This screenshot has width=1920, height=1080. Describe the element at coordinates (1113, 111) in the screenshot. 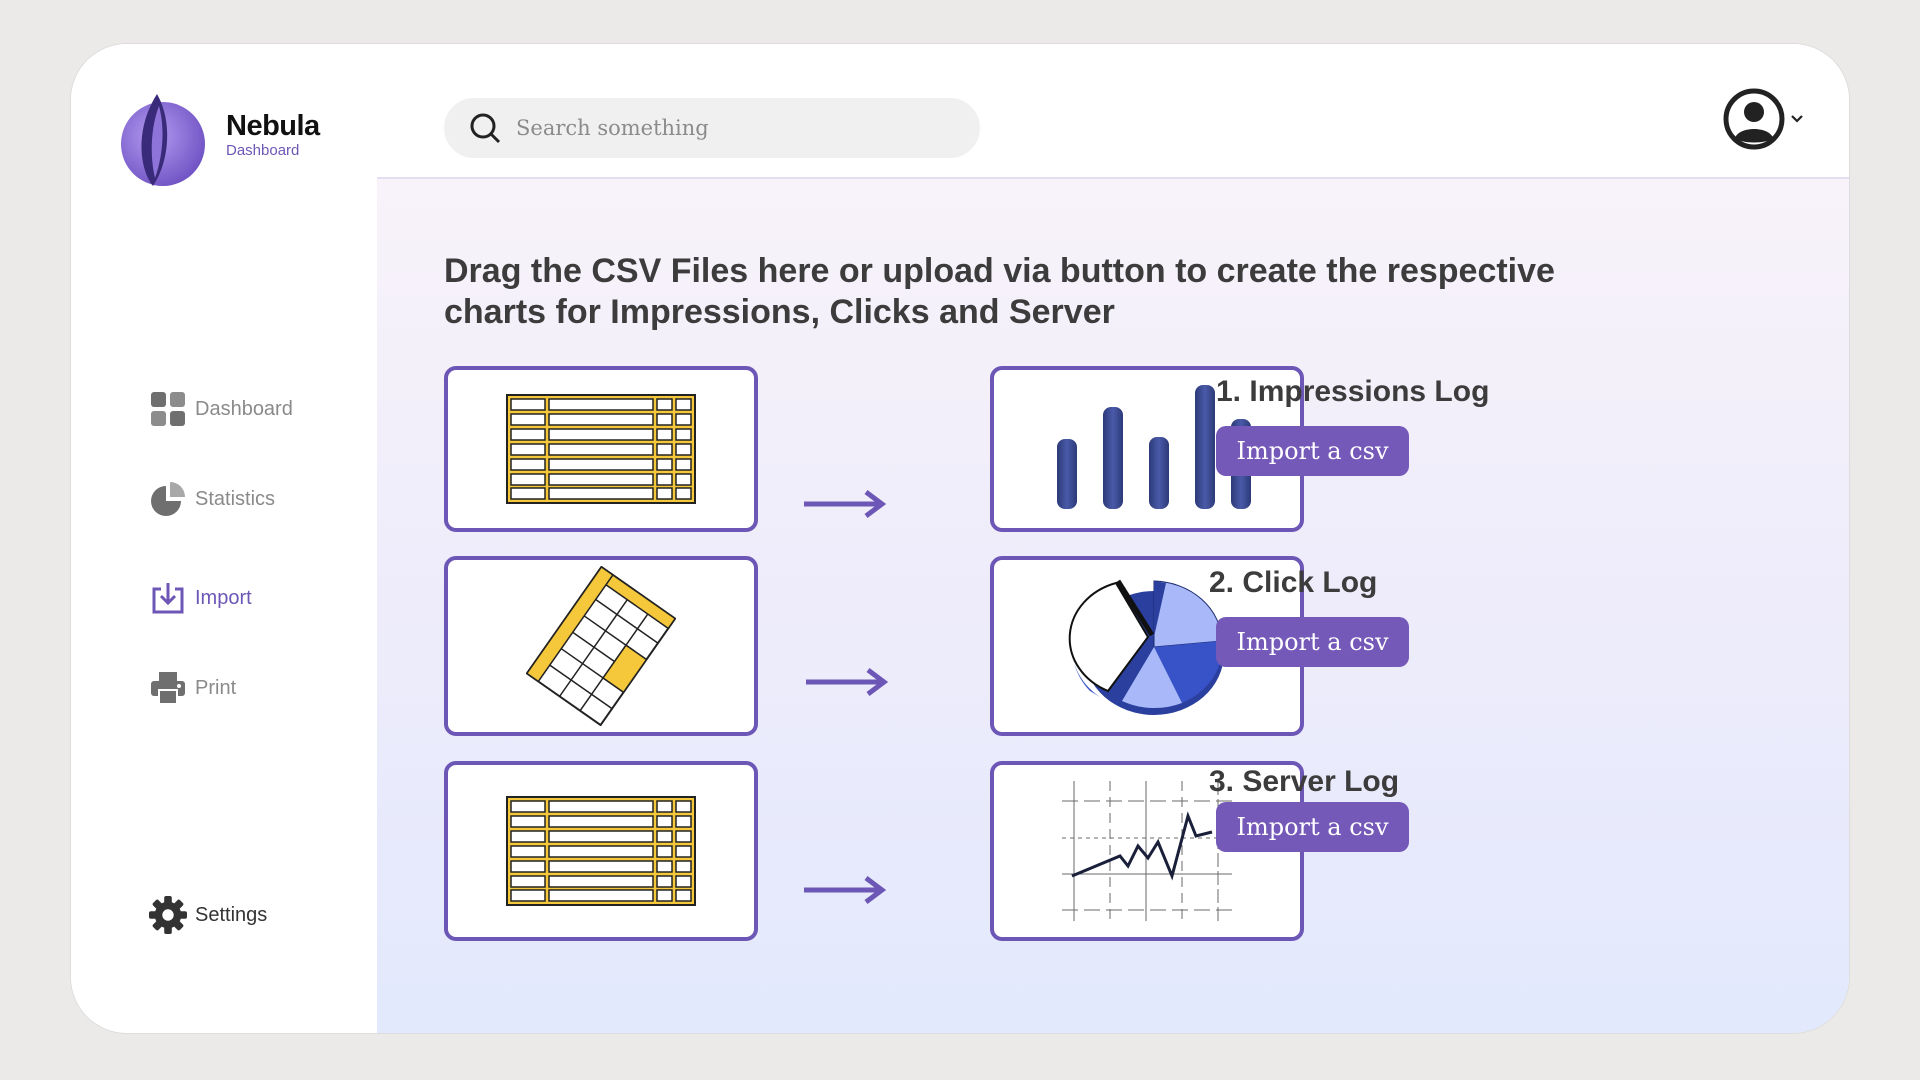

I see `top-bar: Search something` at that location.